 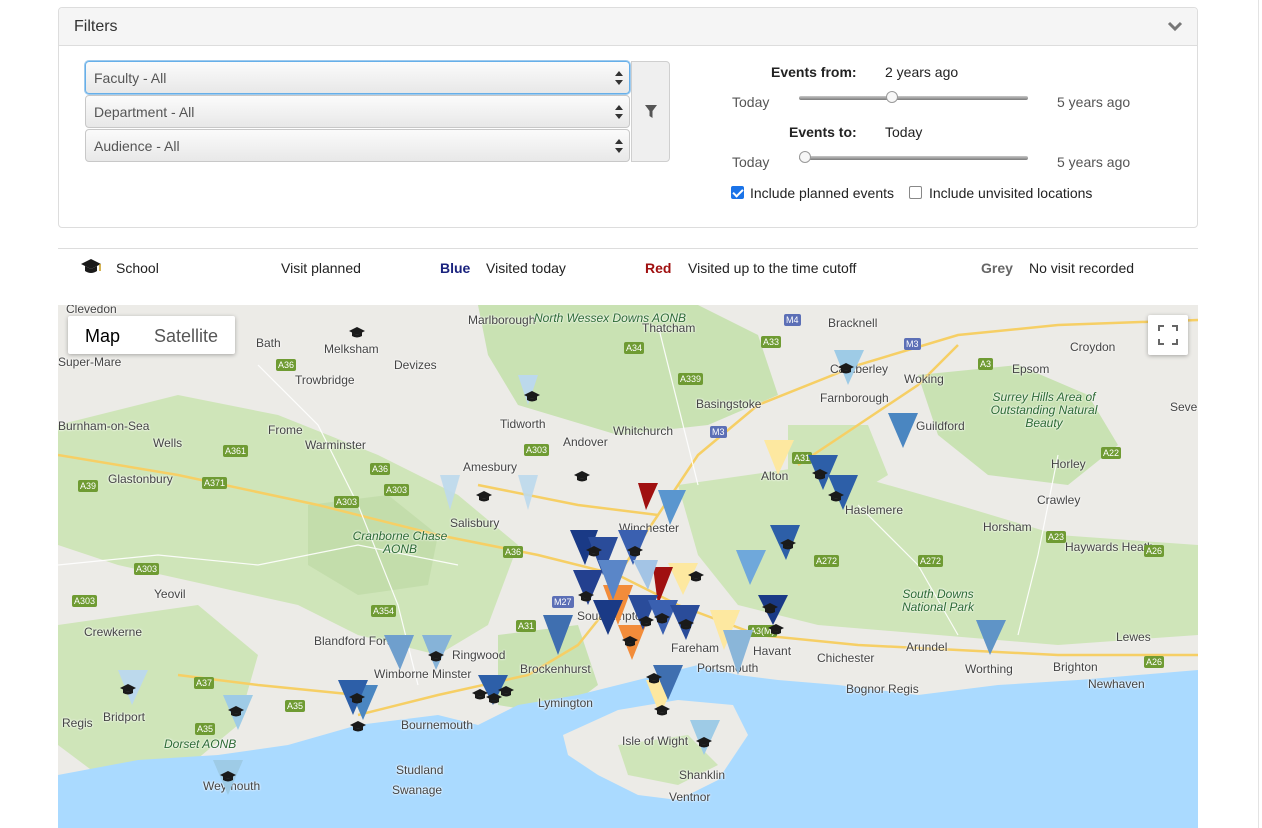 What do you see at coordinates (1094, 162) in the screenshot?
I see `events-to-max: 5 years ago` at bounding box center [1094, 162].